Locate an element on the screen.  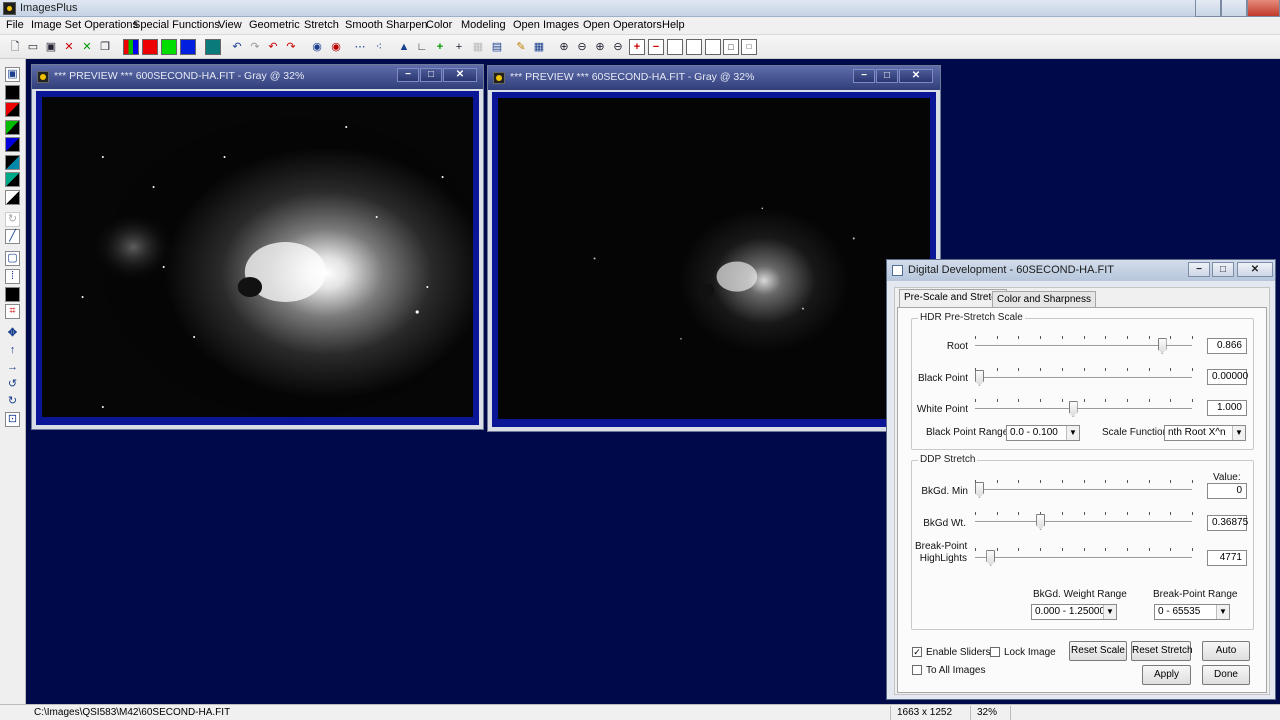
menu-stretch: Stretch is located at coordinates (321, 25).